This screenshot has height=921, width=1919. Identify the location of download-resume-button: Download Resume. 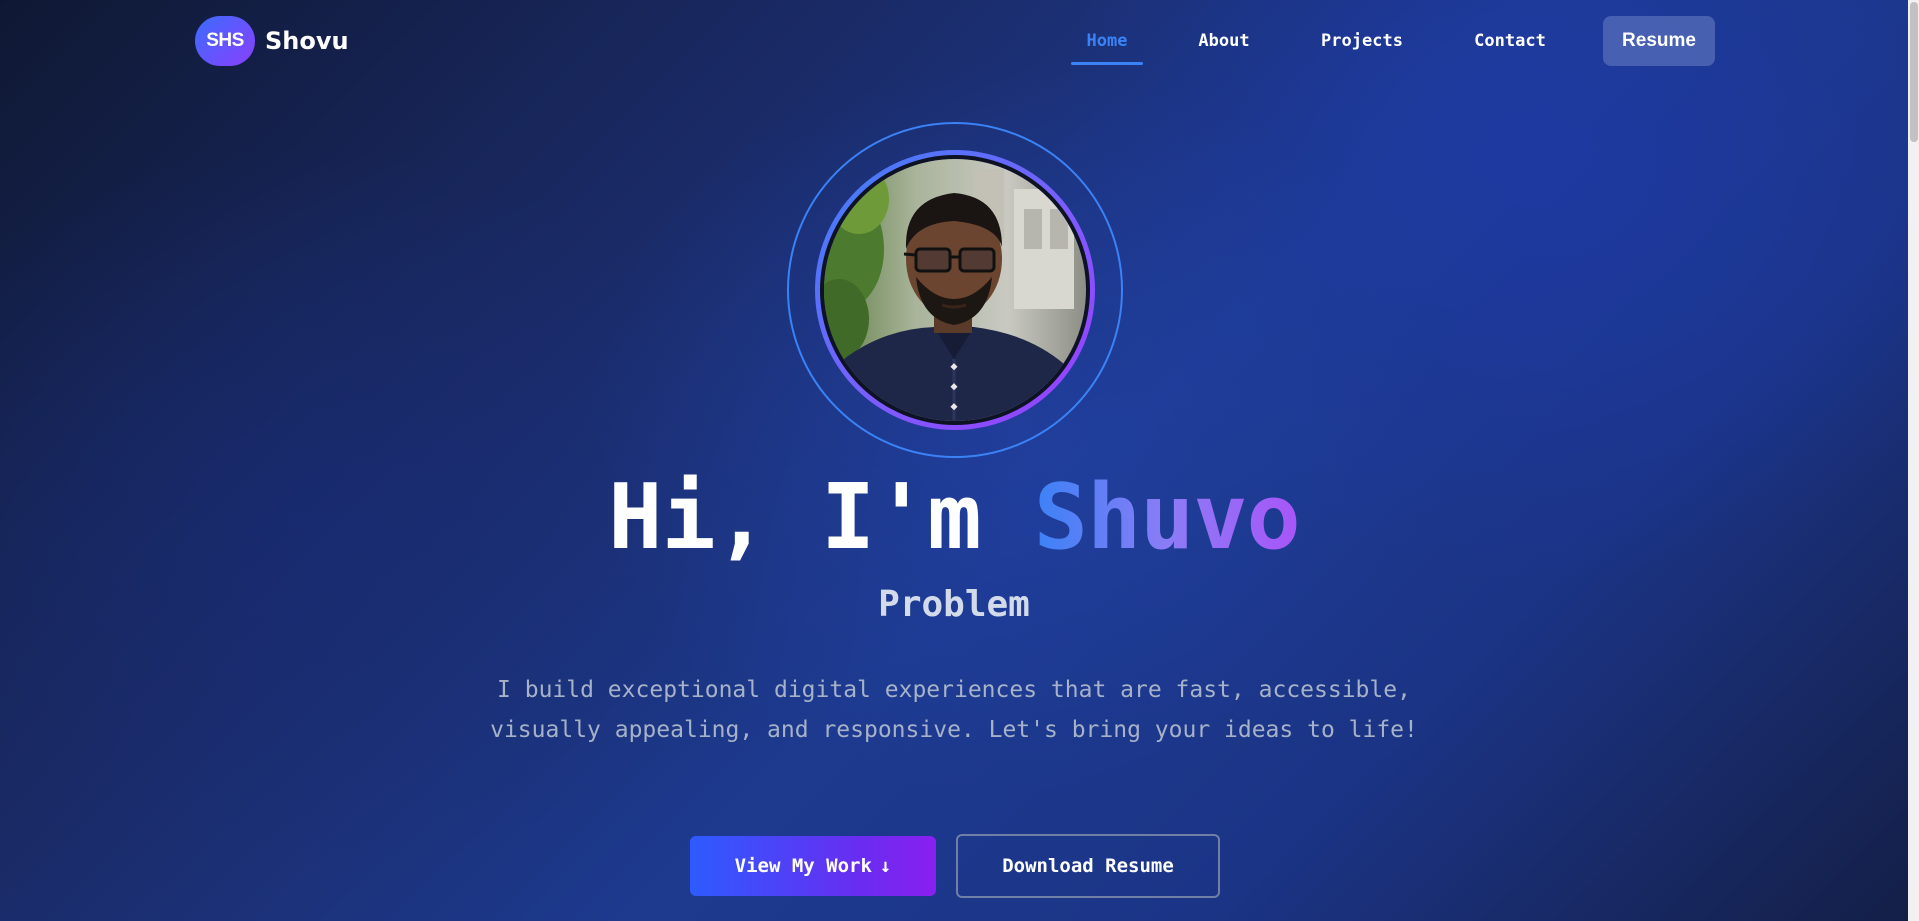
(1088, 866).